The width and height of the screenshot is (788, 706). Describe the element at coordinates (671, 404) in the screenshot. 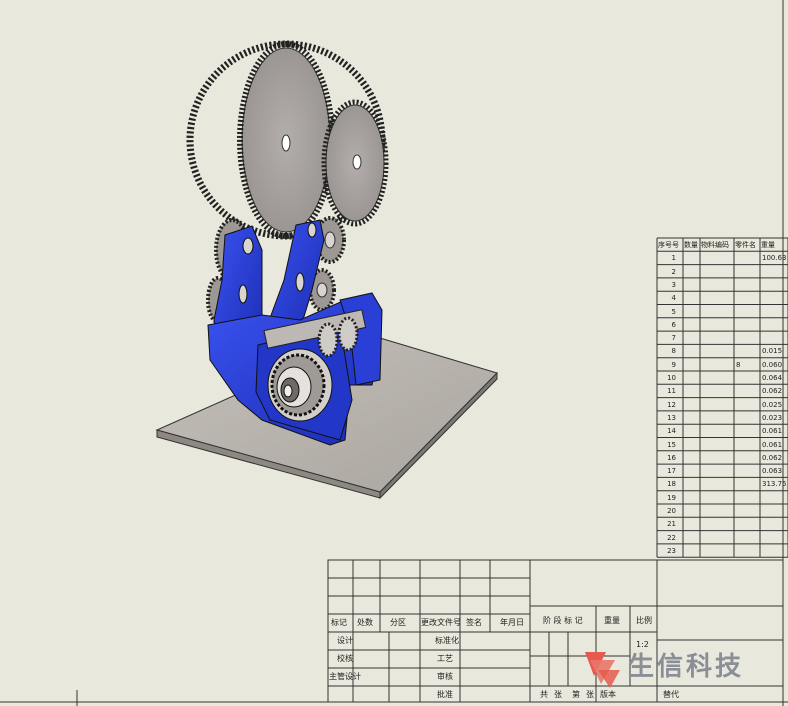

I see `bom-row-number: 12` at that location.